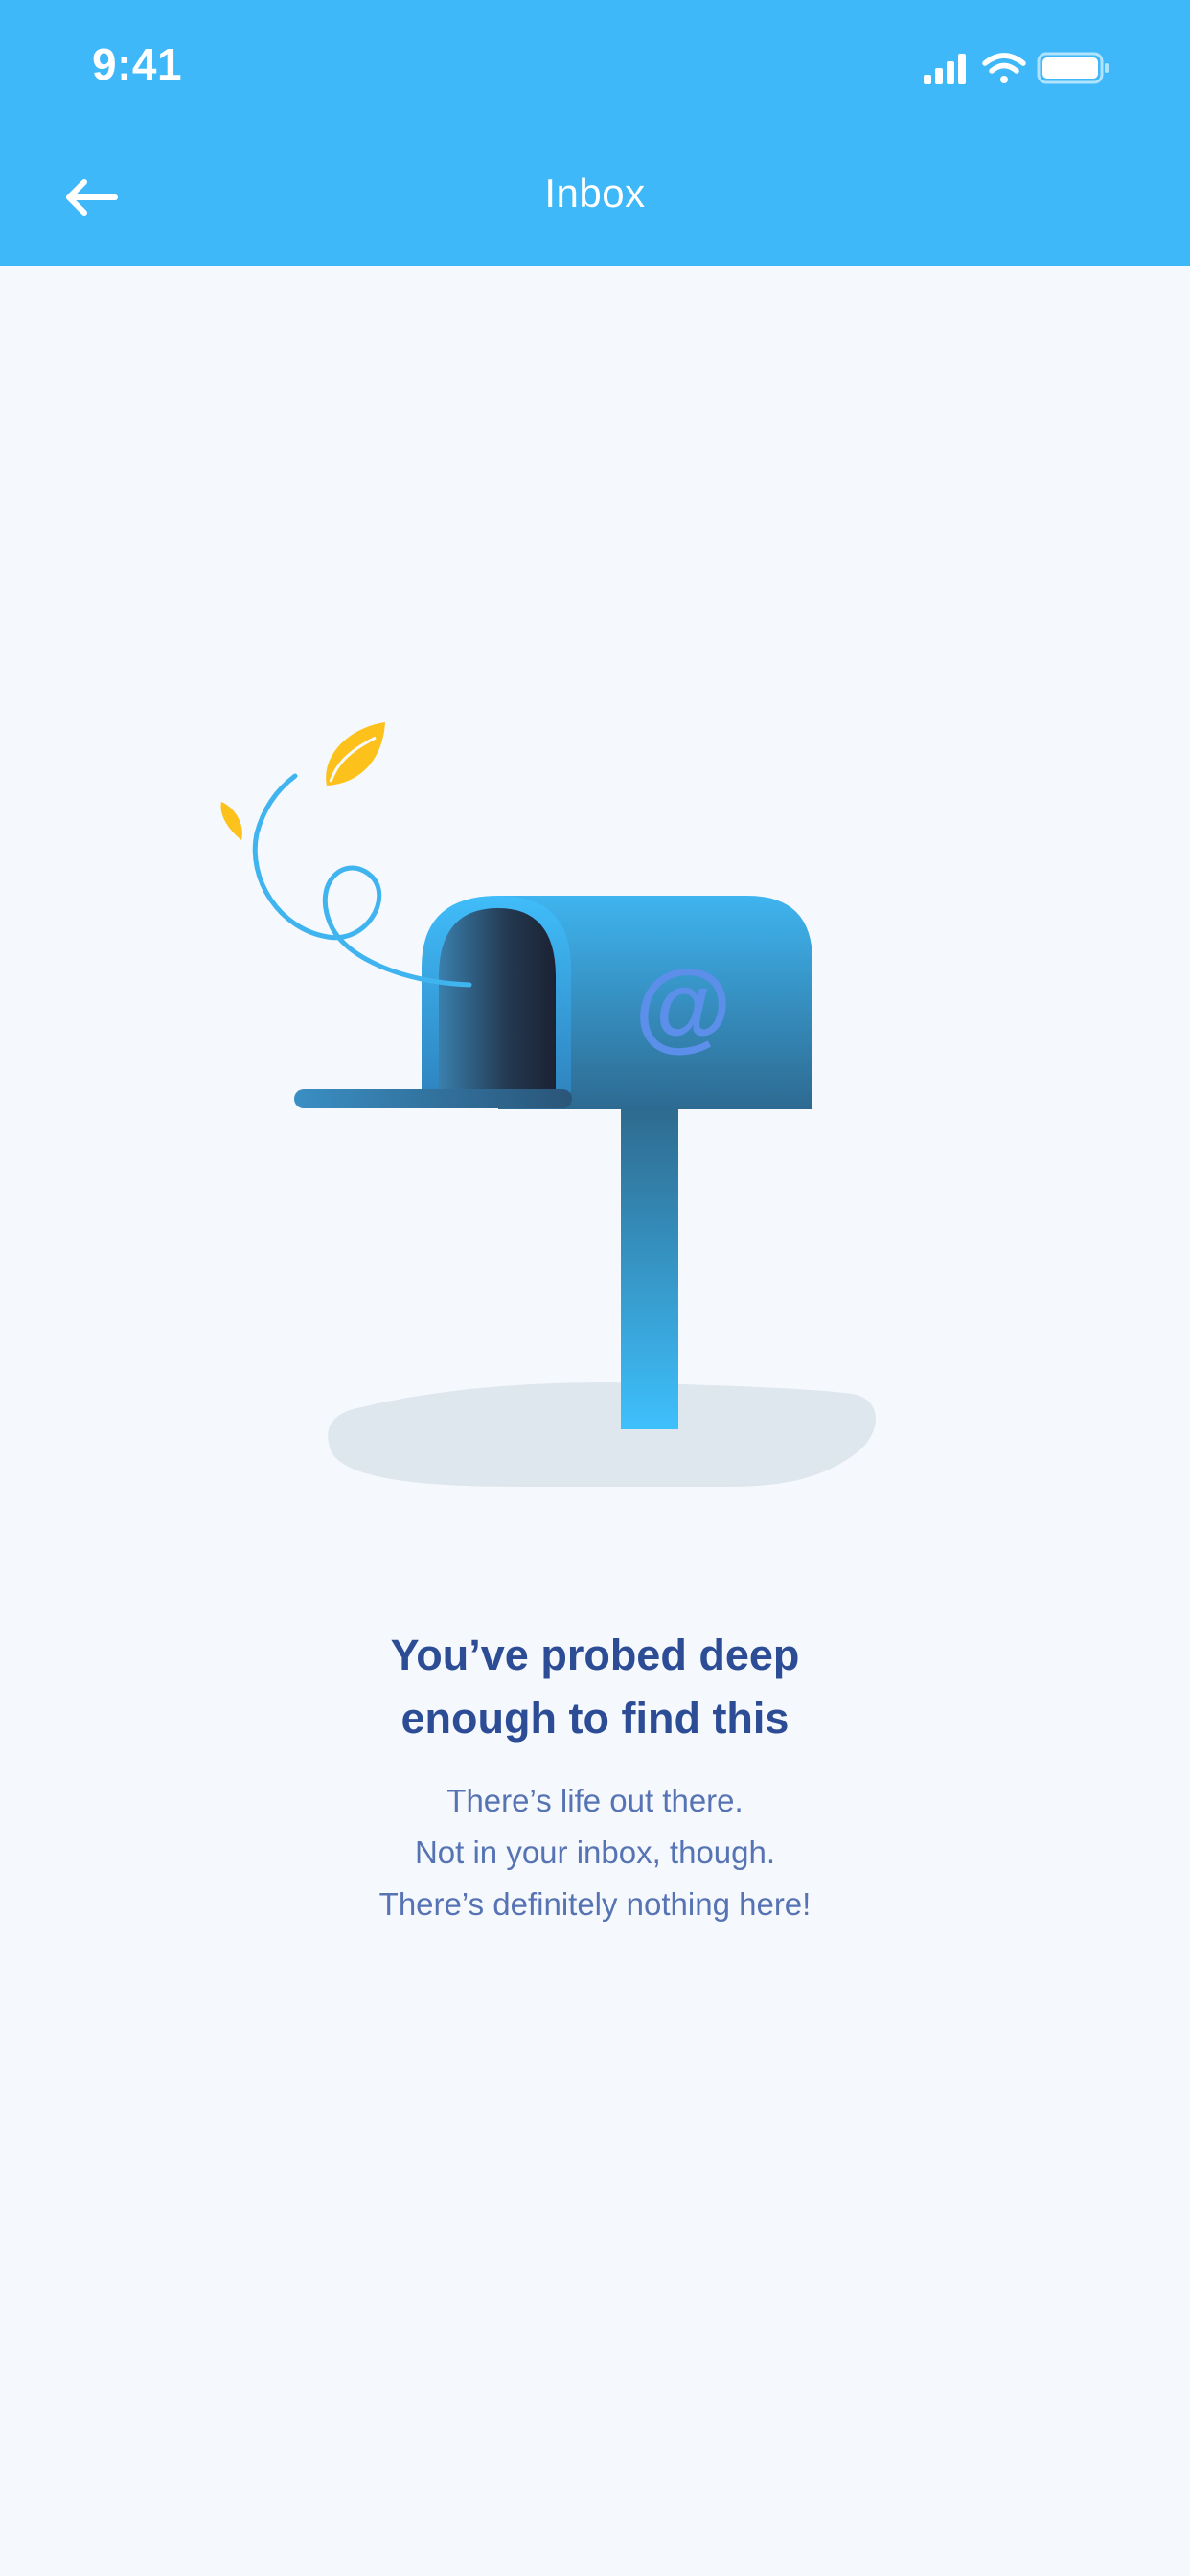 The height and width of the screenshot is (2576, 1190). Describe the element at coordinates (602, 1434) in the screenshot. I see `ground-shadow` at that location.